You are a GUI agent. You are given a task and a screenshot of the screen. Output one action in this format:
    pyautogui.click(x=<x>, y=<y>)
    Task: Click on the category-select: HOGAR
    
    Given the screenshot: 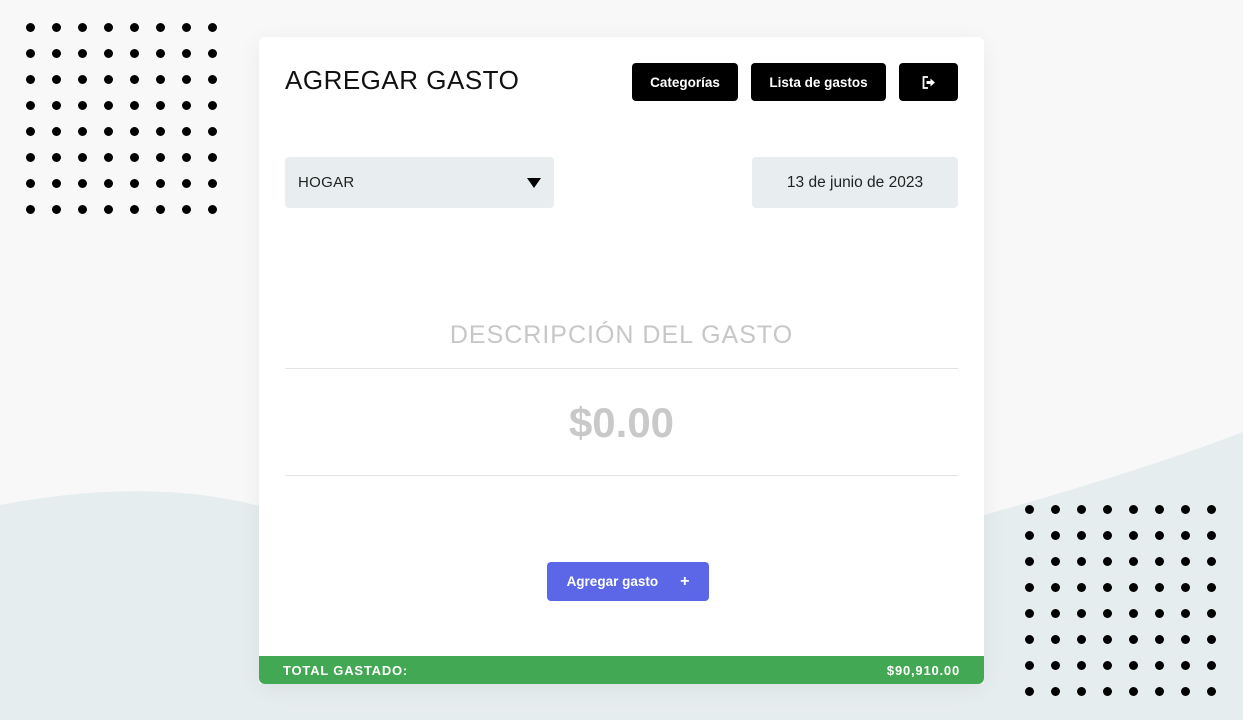 What is the action you would take?
    pyautogui.click(x=419, y=182)
    